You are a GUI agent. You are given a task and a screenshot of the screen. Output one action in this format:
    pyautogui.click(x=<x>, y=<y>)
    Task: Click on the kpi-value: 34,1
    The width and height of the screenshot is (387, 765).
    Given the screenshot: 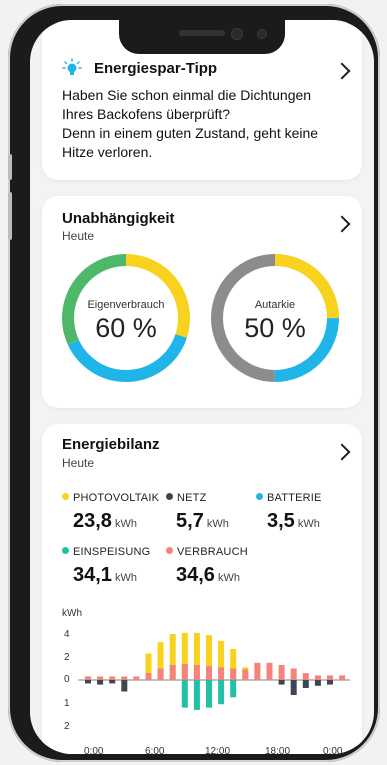 What is the action you would take?
    pyautogui.click(x=92, y=575)
    